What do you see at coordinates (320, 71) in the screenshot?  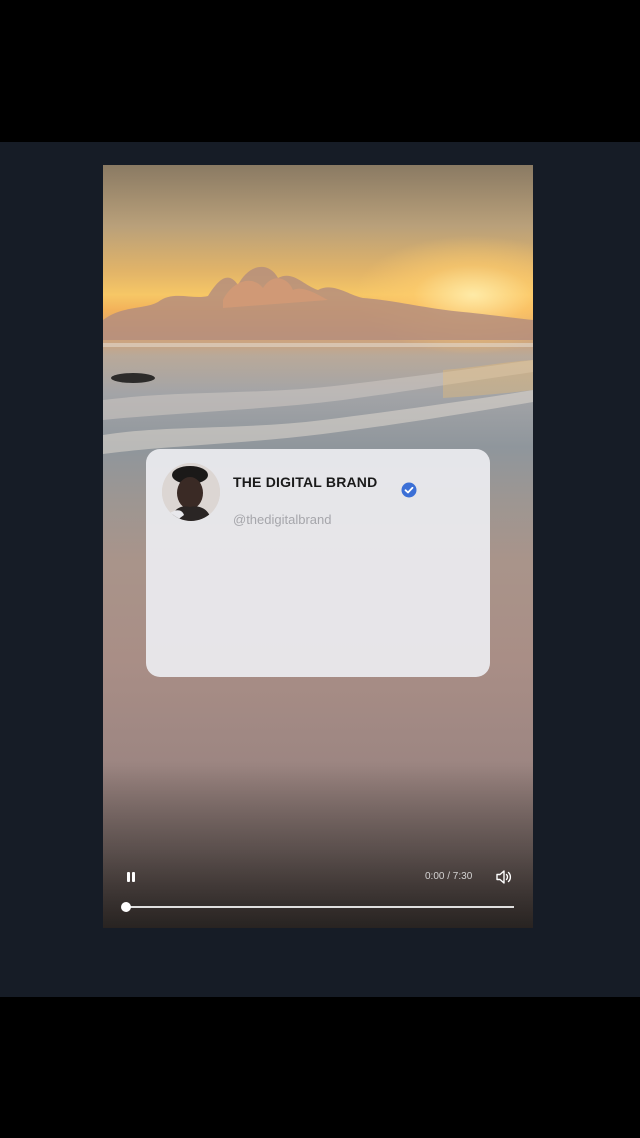 I see `letterbox-top` at bounding box center [320, 71].